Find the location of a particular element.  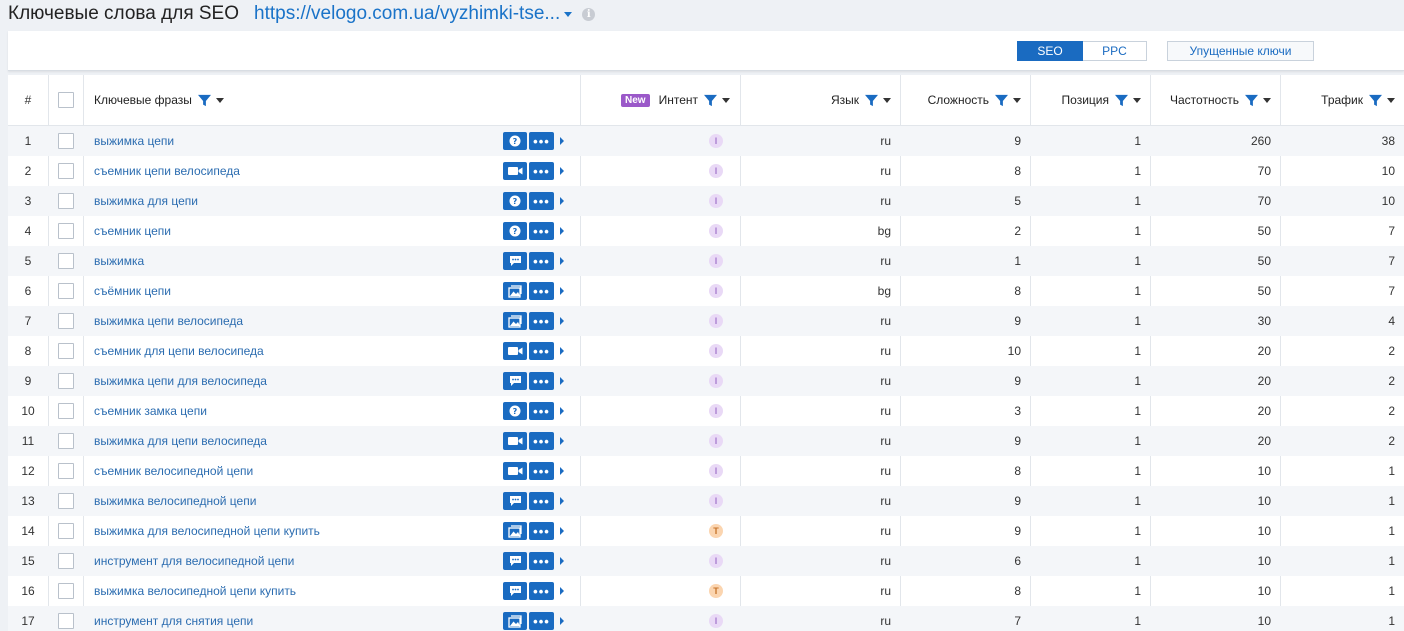

col-language-header: Язык is located at coordinates (815, 100).